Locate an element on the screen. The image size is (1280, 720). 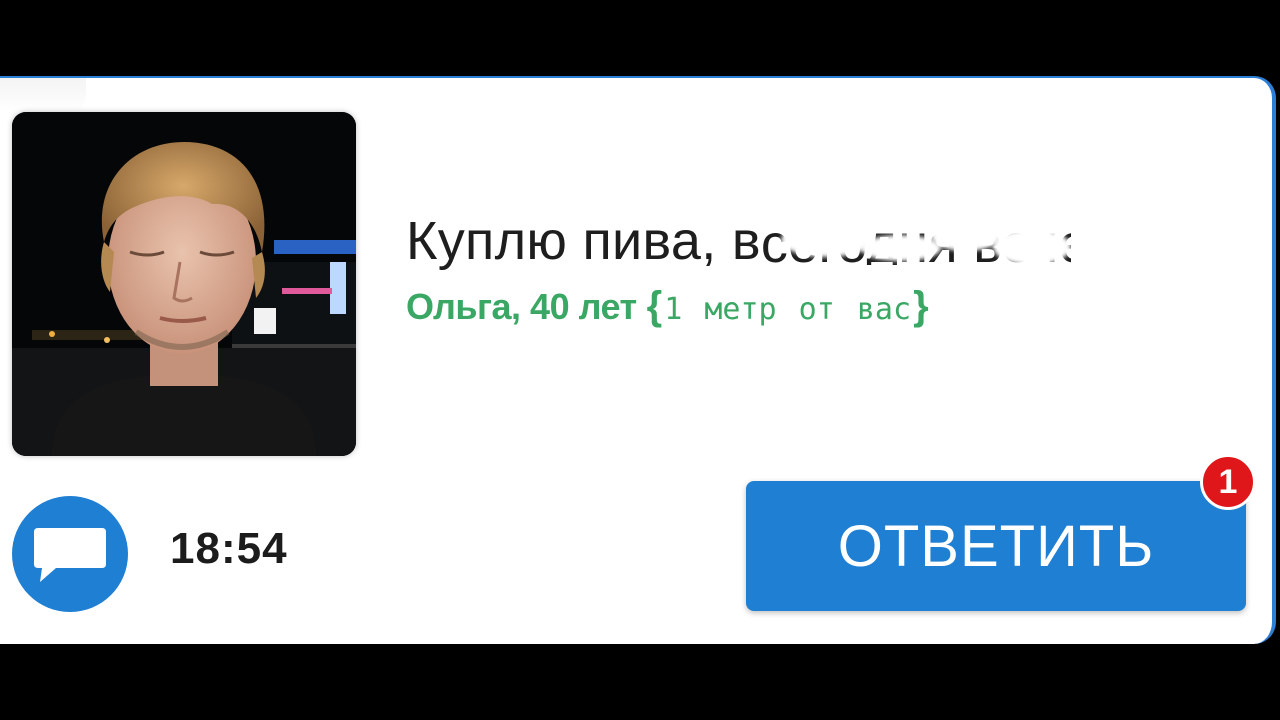
avatar is located at coordinates (184, 284).